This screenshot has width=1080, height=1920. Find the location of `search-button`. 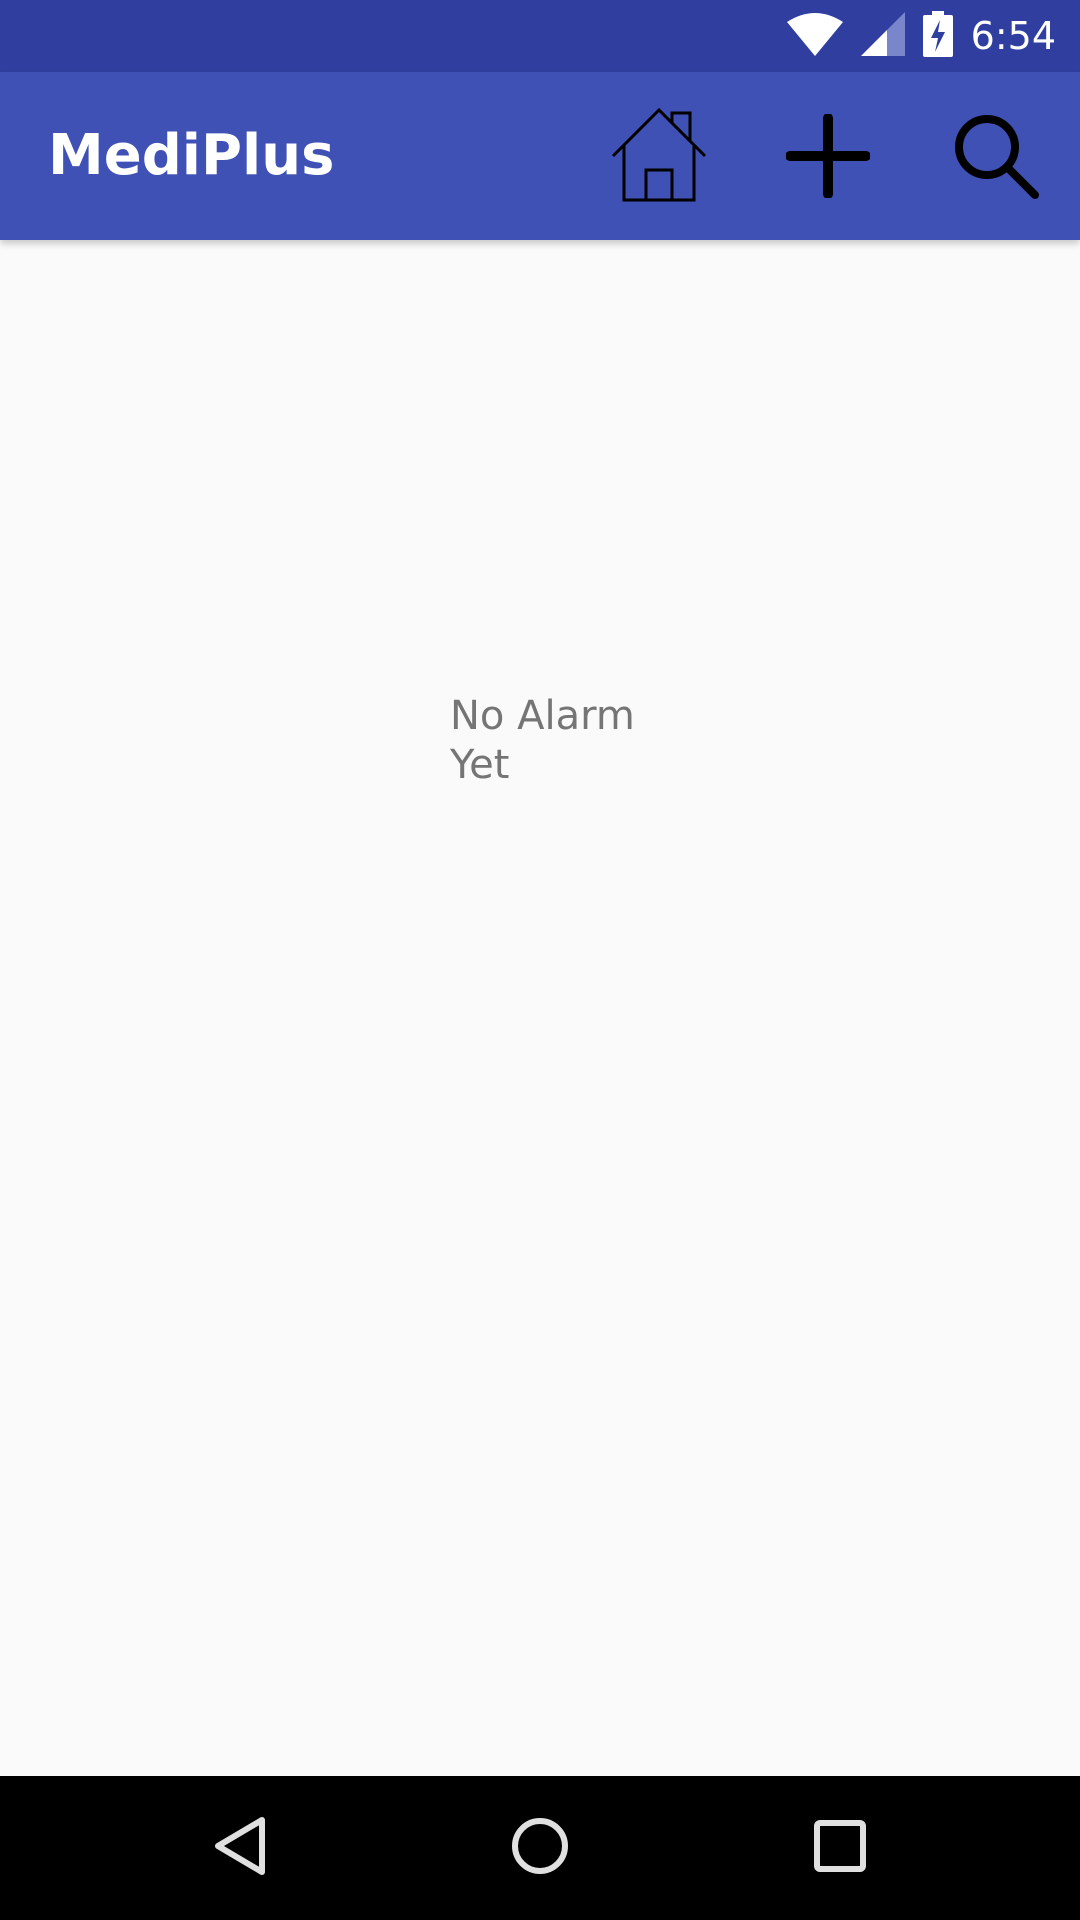

search-button is located at coordinates (996, 158).